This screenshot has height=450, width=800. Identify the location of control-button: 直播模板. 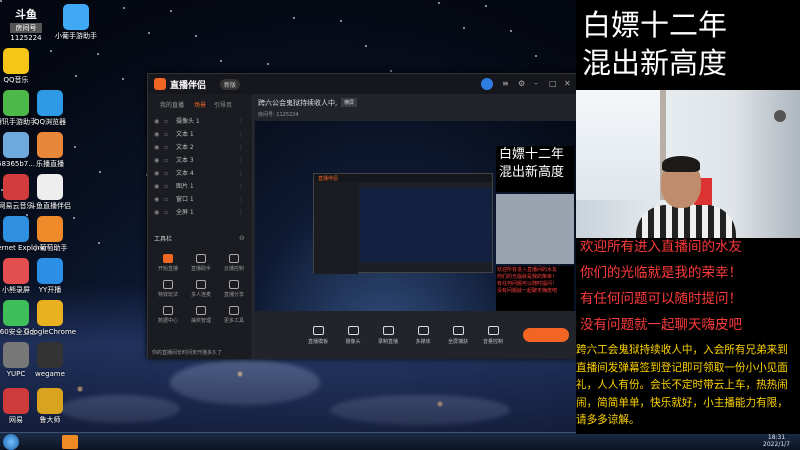
(318, 335).